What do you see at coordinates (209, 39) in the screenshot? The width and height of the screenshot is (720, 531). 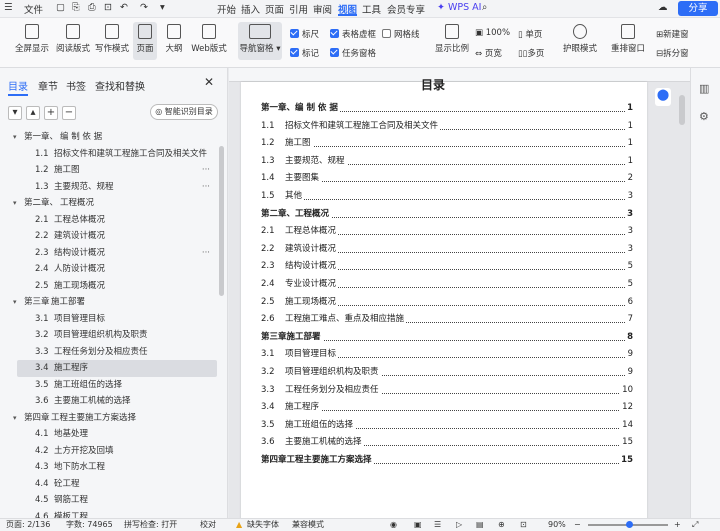 I see `web-layout-button: Web版式` at bounding box center [209, 39].